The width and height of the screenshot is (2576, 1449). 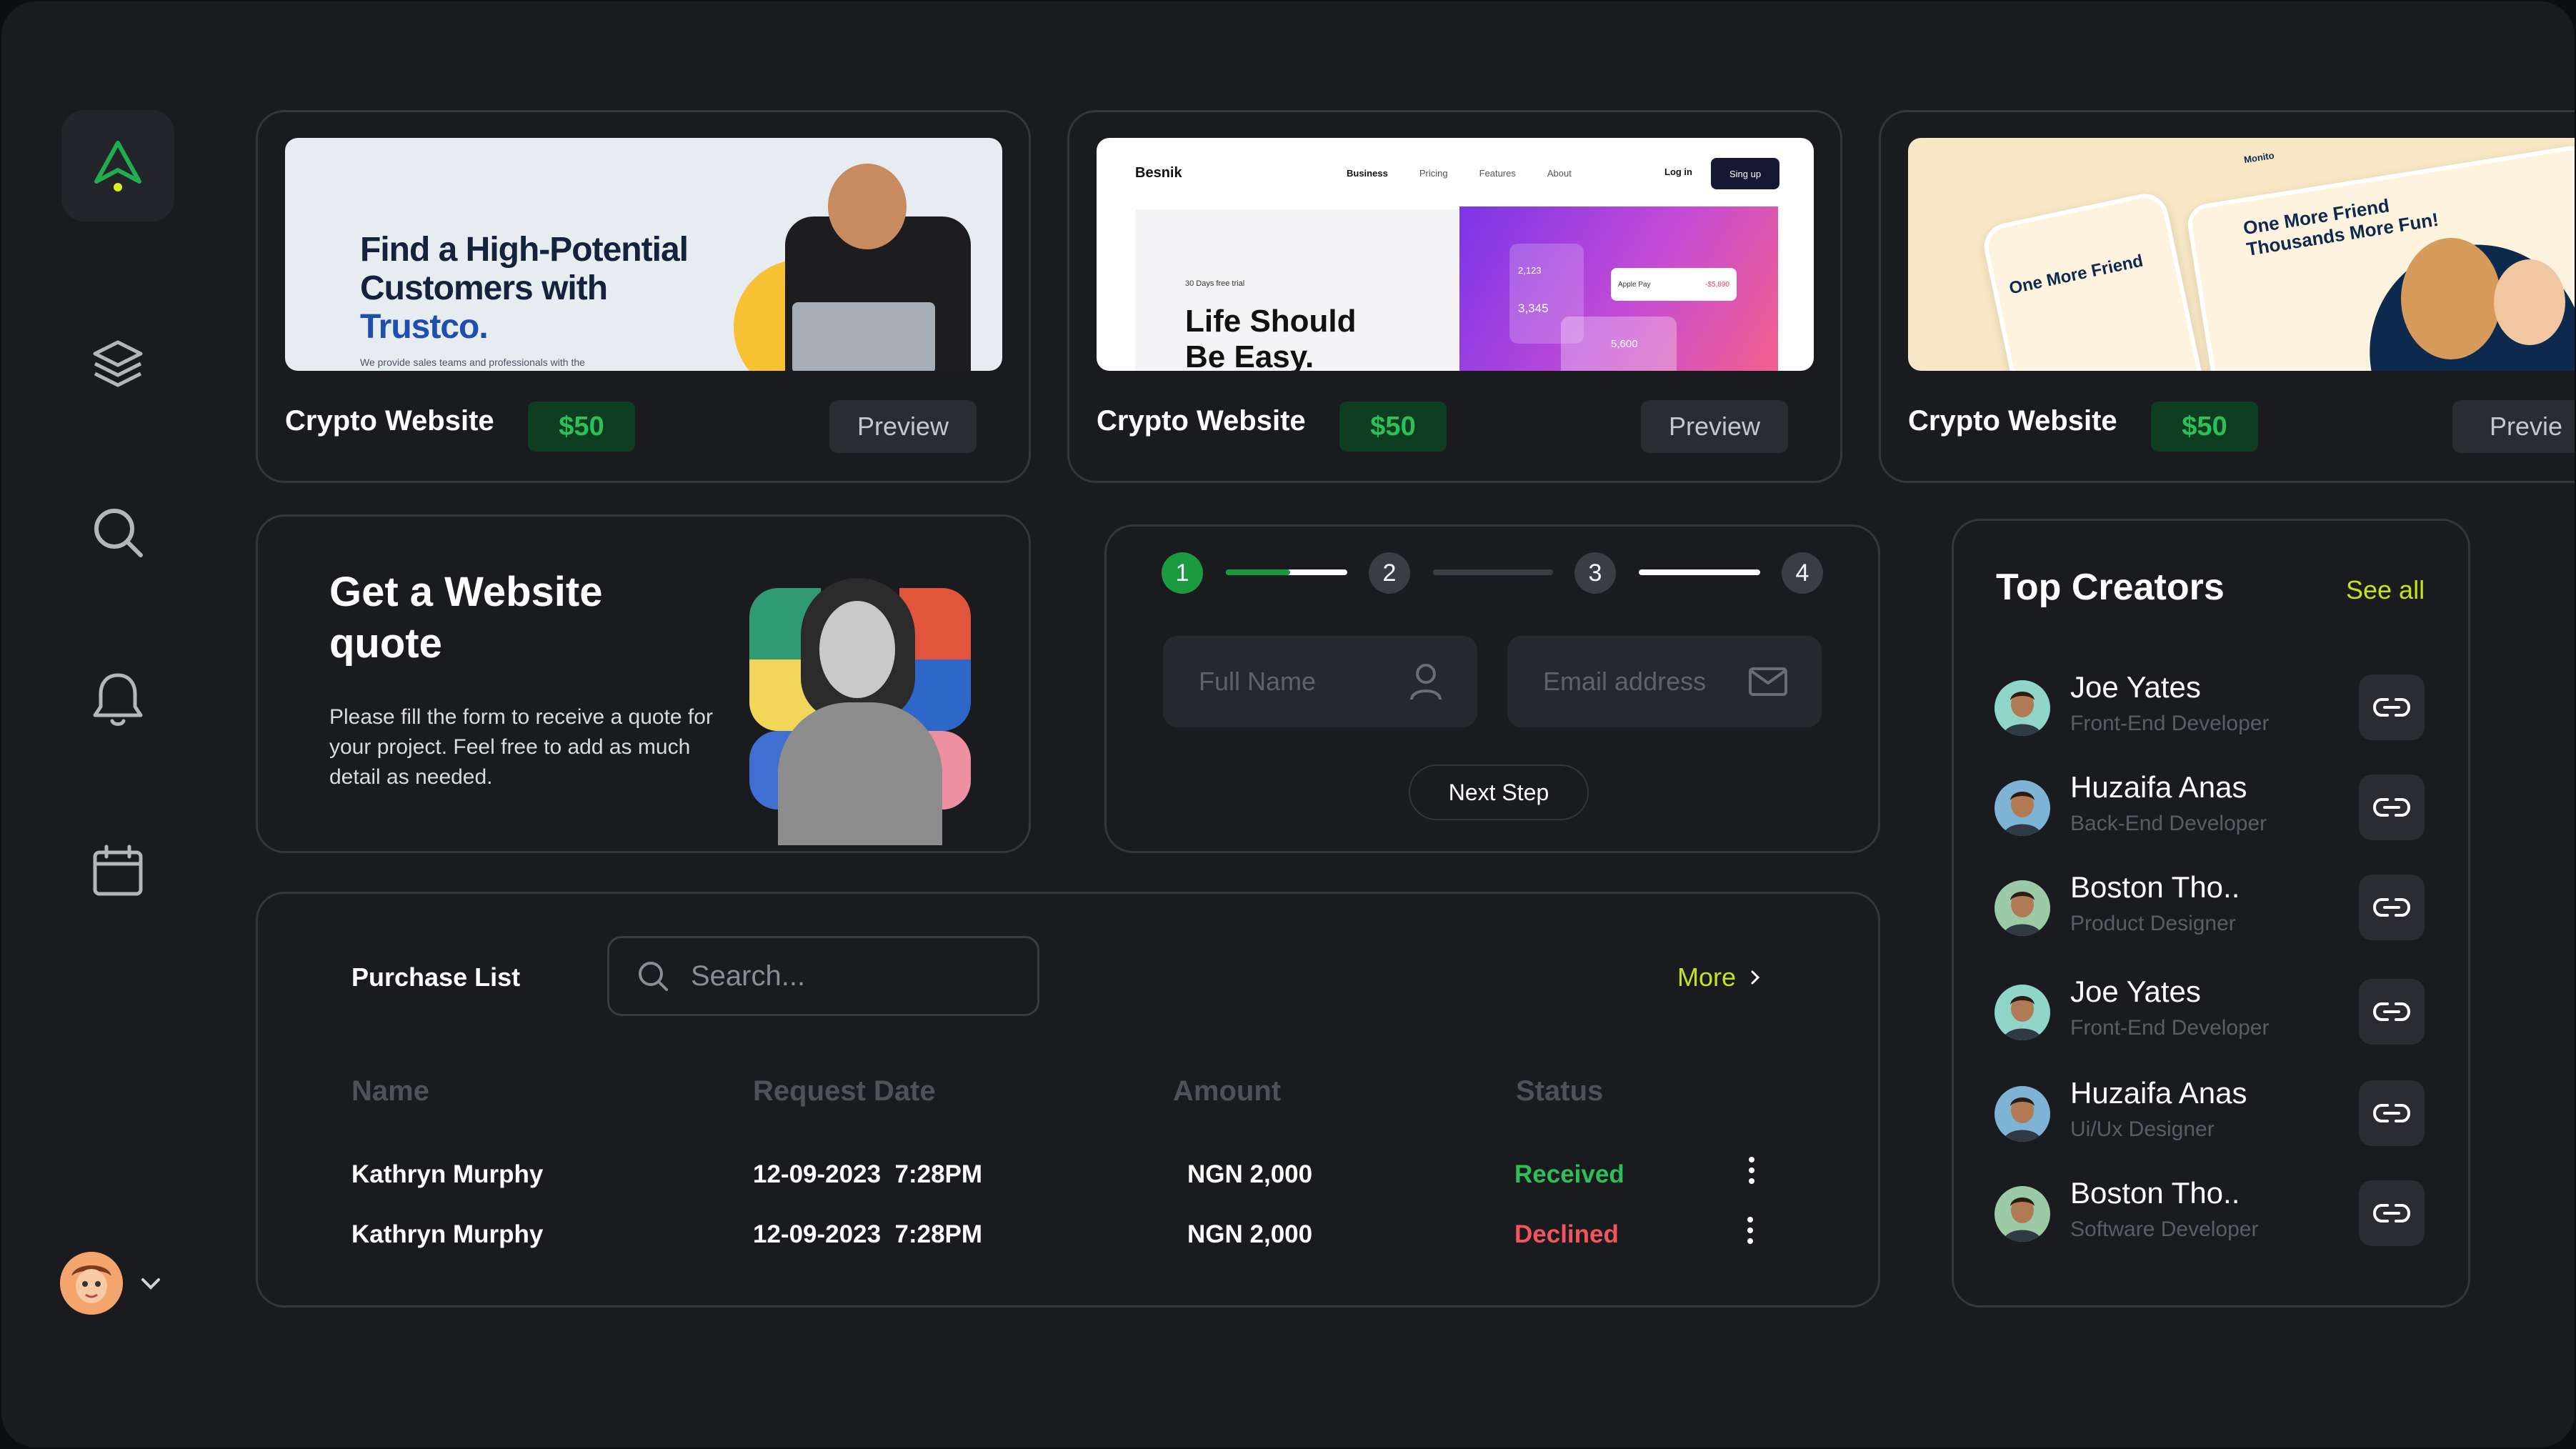 I want to click on email-input, so click(x=1643, y=681).